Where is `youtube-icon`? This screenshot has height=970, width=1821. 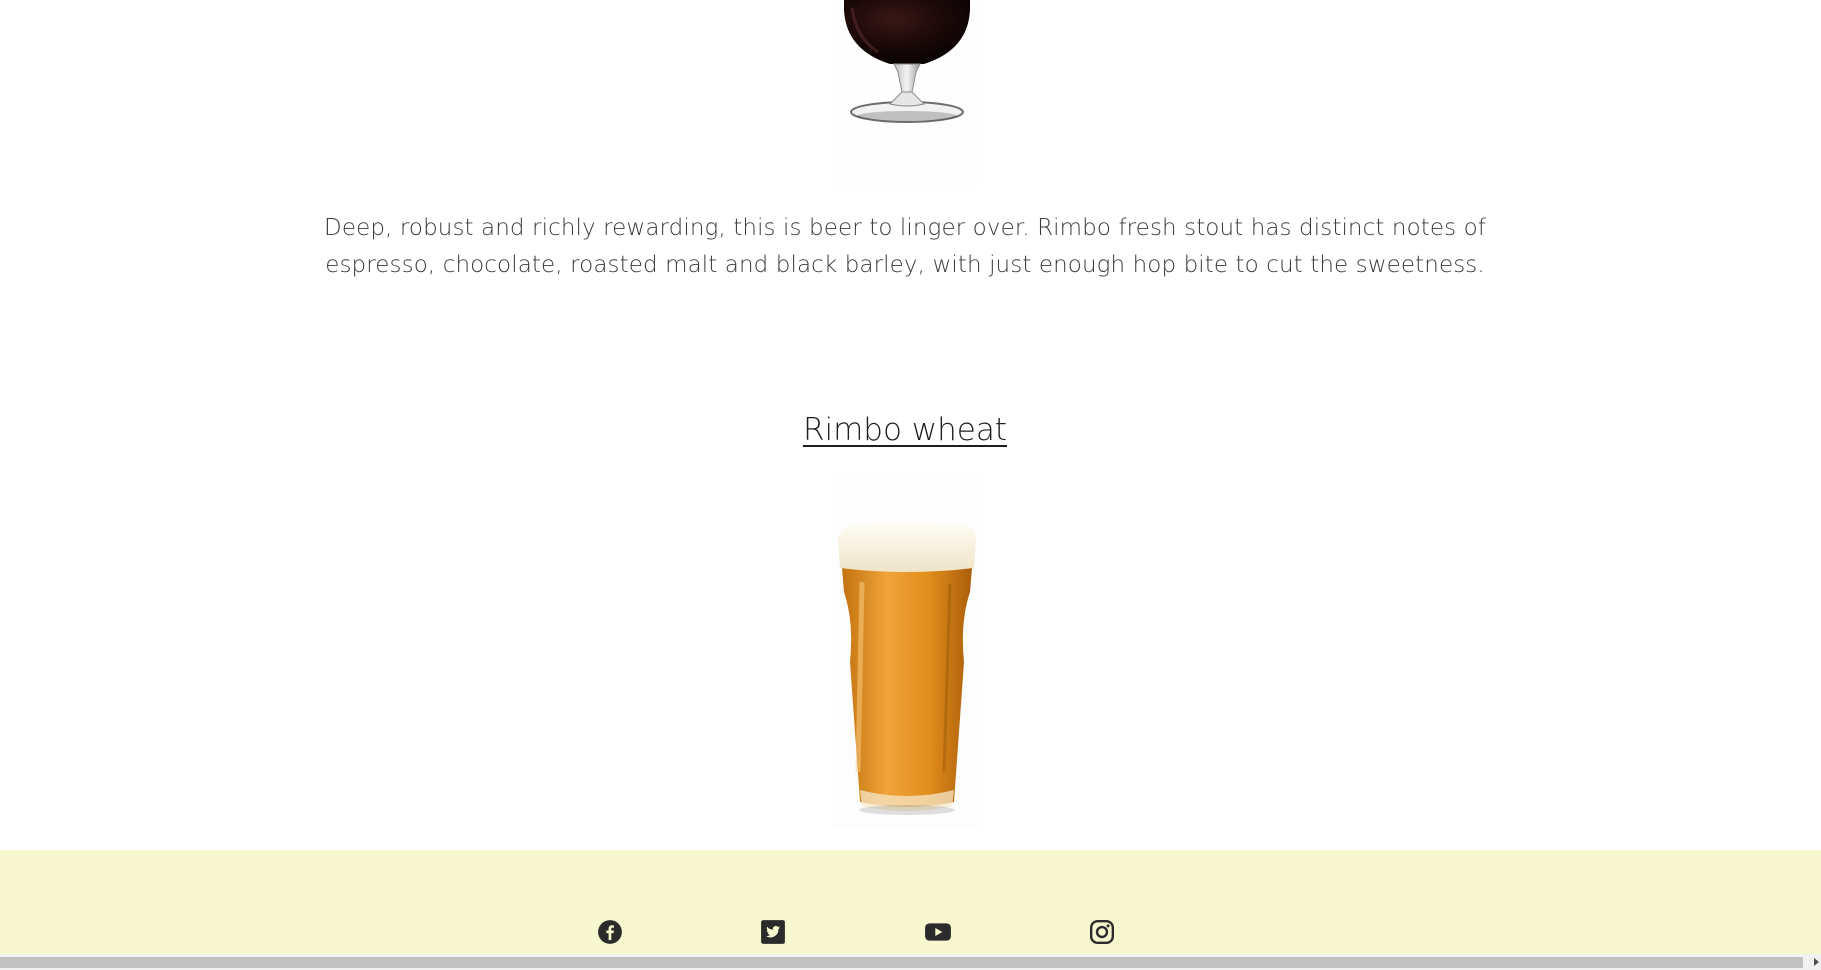
youtube-icon is located at coordinates (938, 932).